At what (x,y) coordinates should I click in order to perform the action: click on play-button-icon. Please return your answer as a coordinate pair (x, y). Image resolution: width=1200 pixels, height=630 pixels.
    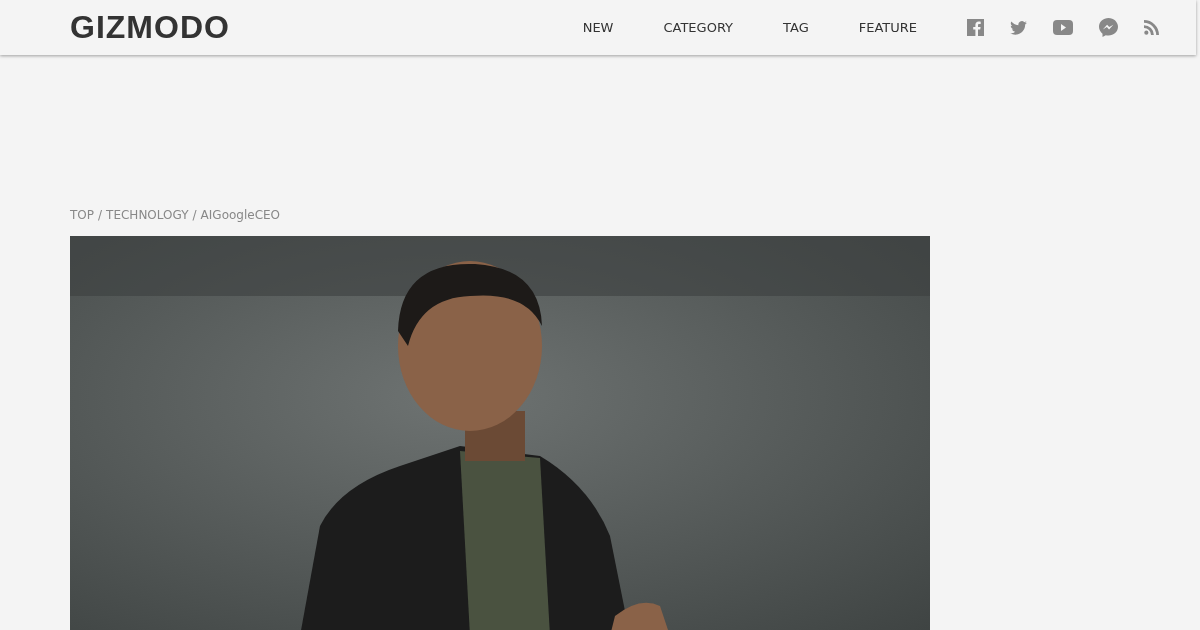
    Looking at the image, I should click on (1063, 27).